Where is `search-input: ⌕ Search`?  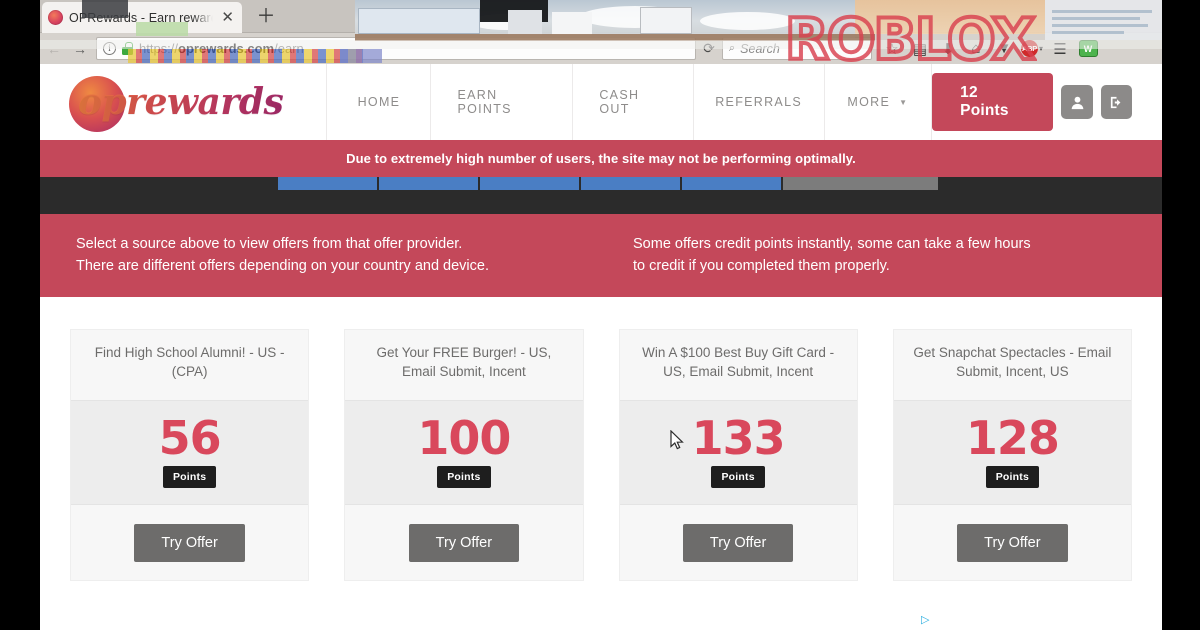
search-input: ⌕ Search is located at coordinates (797, 48).